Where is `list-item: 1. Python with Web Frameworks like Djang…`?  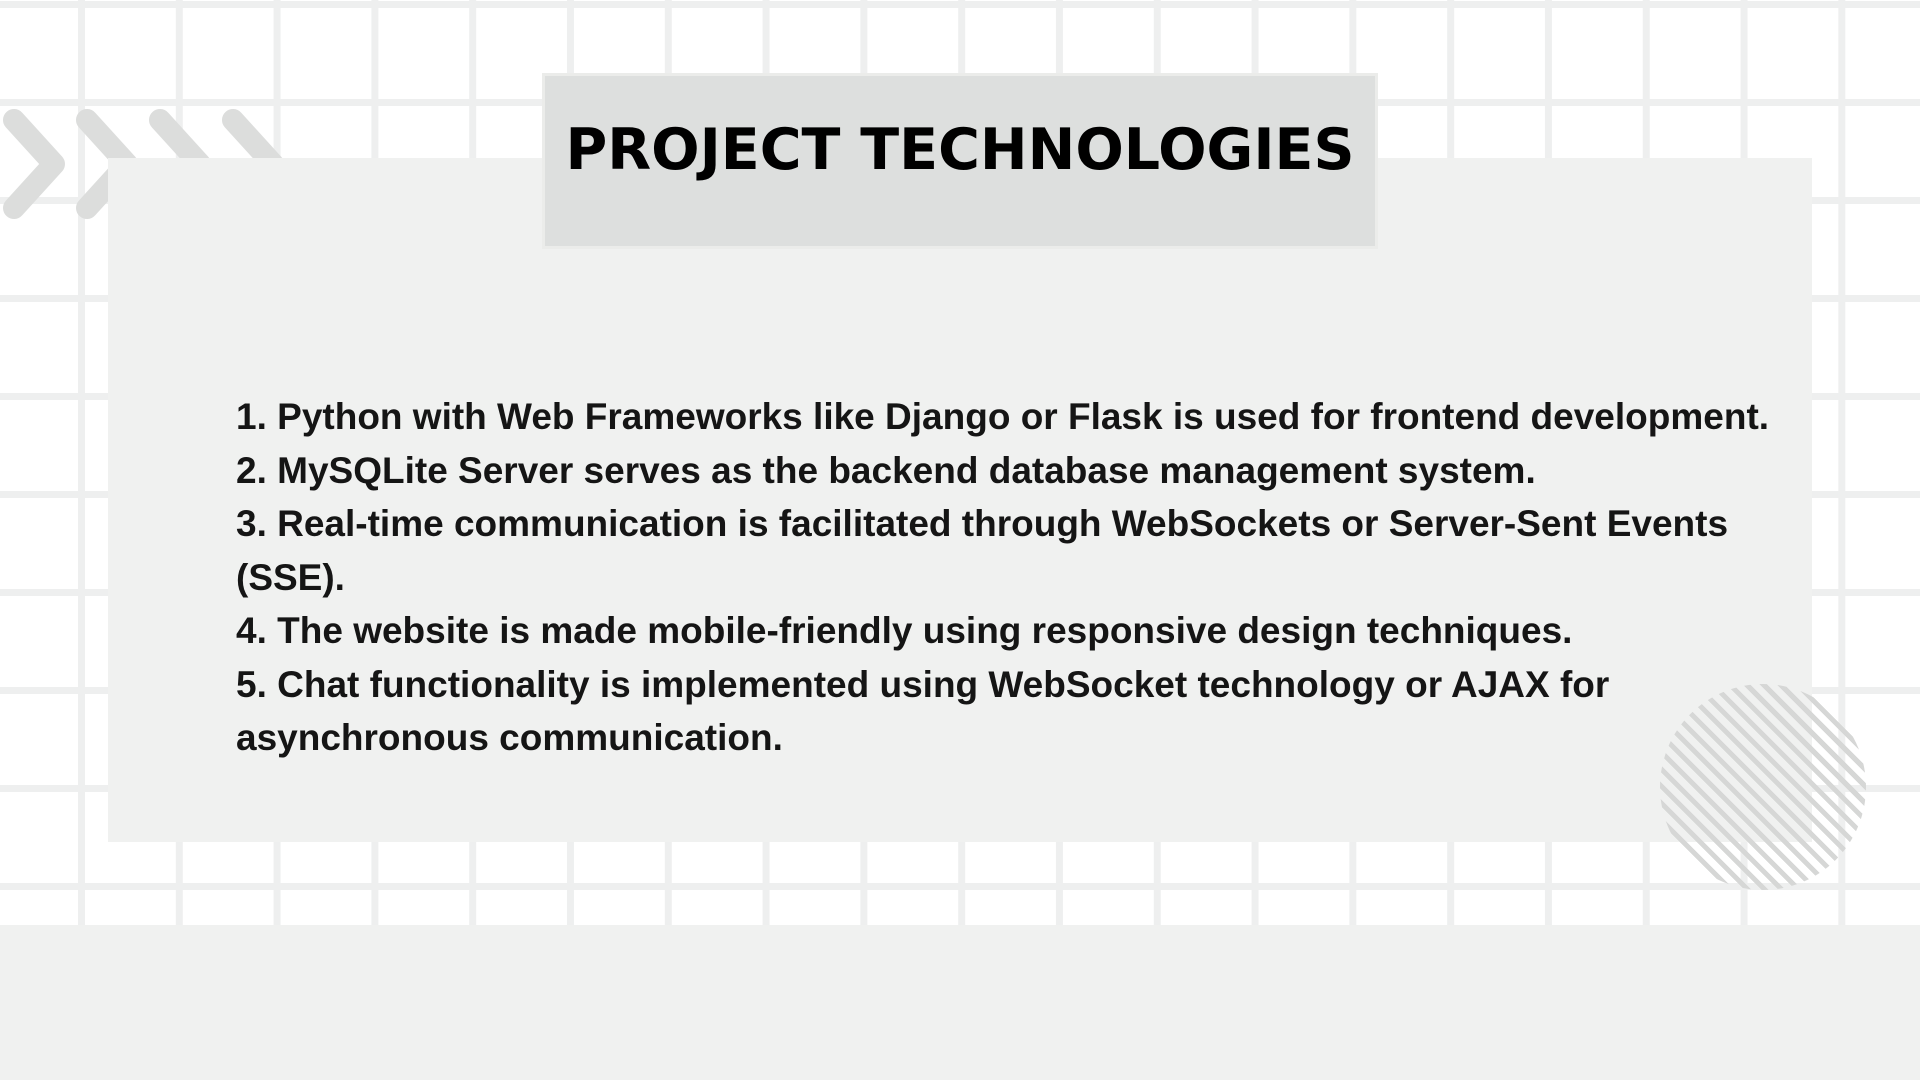
list-item: 1. Python with Web Frameworks like Djang… is located at coordinates (1003, 416).